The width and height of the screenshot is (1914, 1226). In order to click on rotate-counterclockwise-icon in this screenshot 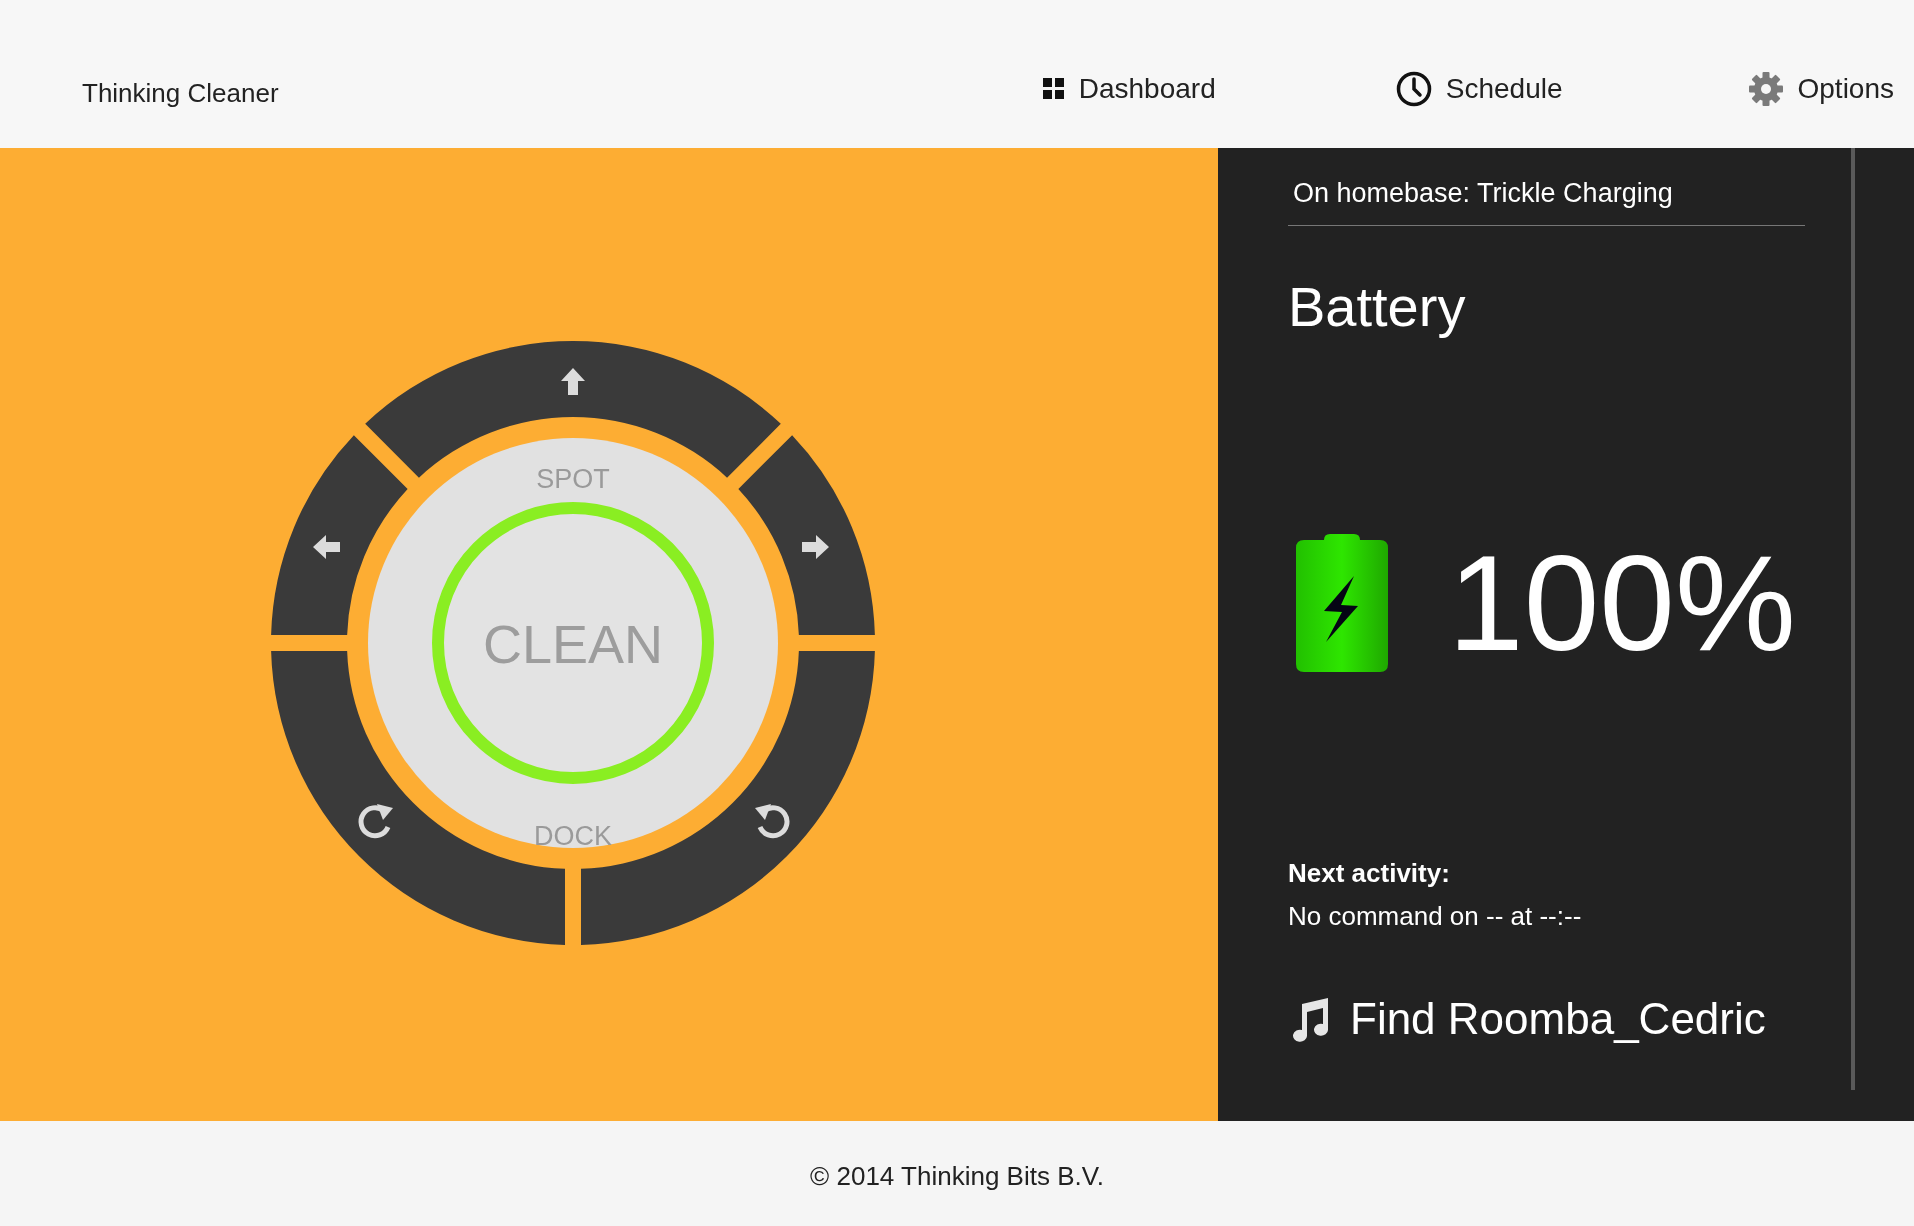, I will do `click(772, 821)`.